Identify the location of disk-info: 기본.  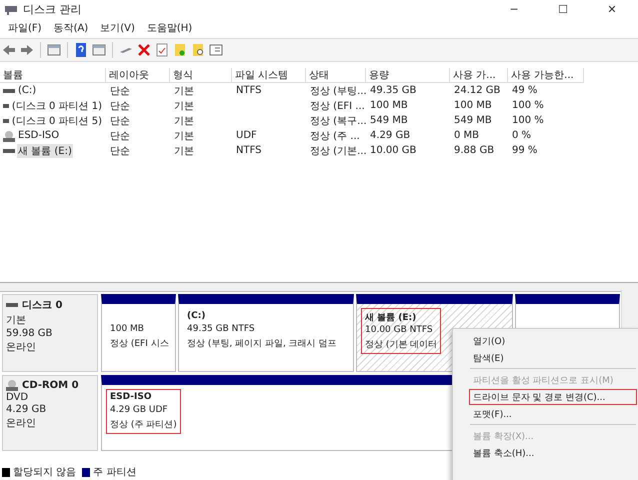
(16, 320).